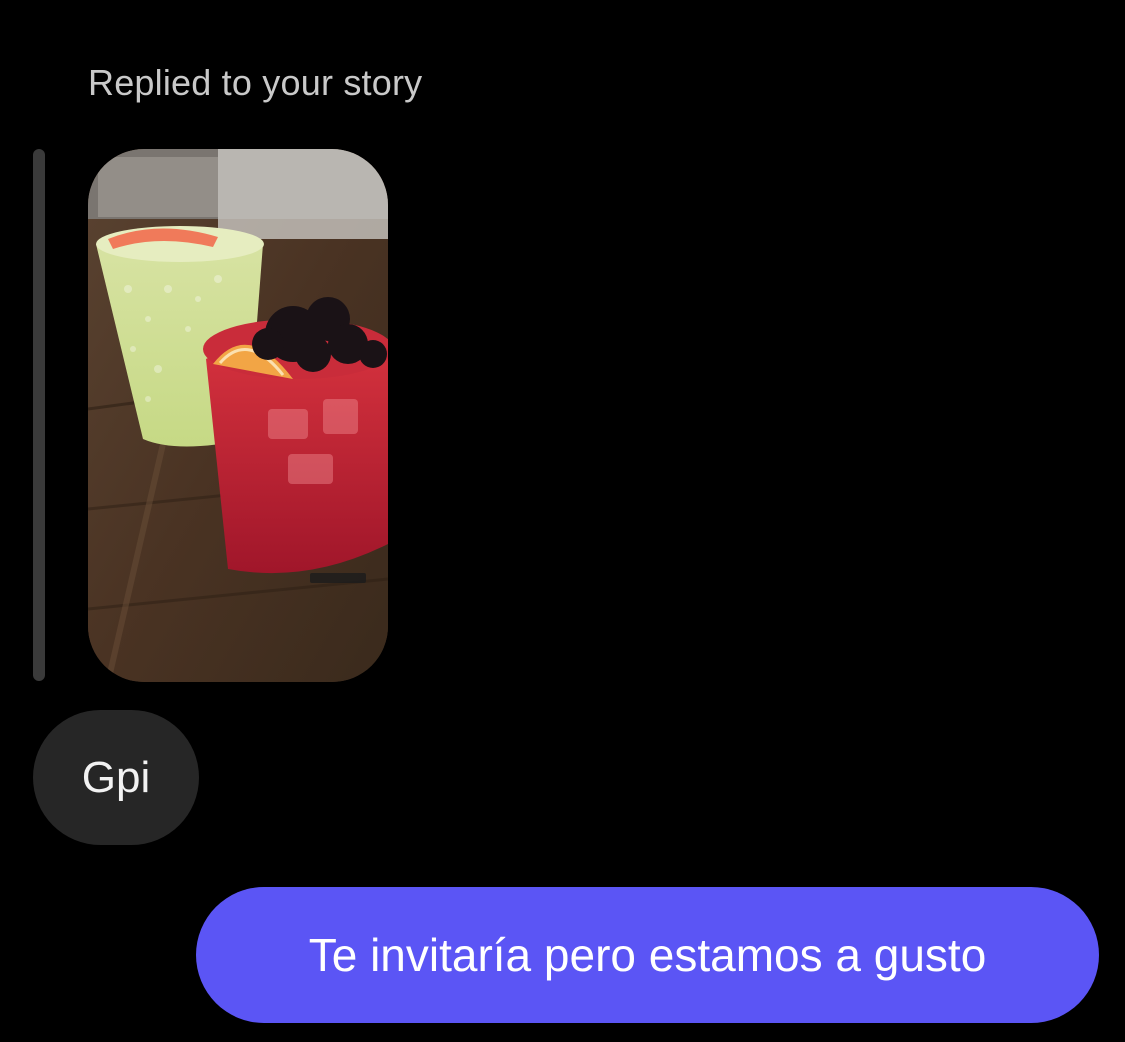 The image size is (1125, 1042). I want to click on incoming-message-text: Gpi, so click(116, 777).